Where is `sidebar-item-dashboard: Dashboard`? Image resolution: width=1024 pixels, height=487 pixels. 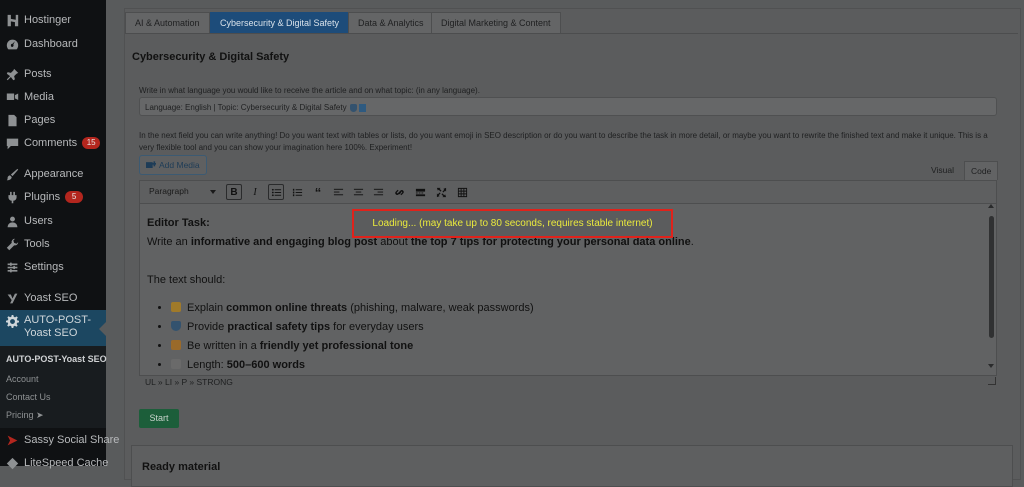
sidebar-item-dashboard: Dashboard is located at coordinates (53, 44).